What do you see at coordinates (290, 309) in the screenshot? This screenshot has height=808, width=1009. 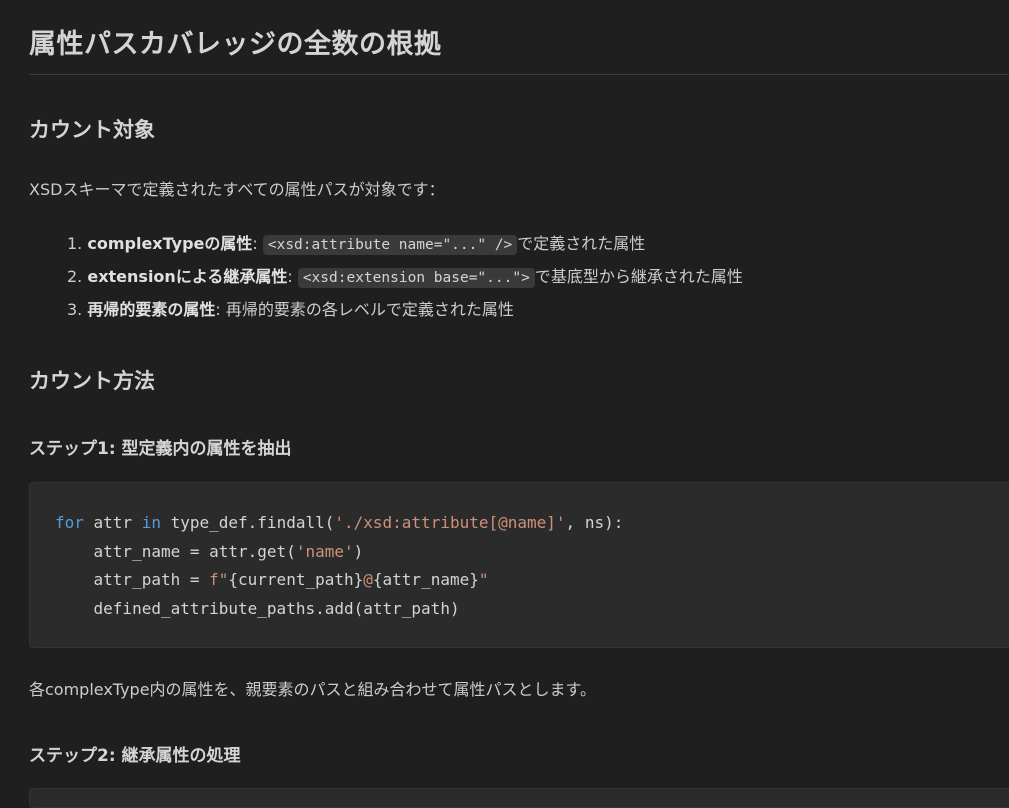 I see `list-item: 3. 再帰的要素の属性: 再帰的要素の各レベルで定義された属性` at bounding box center [290, 309].